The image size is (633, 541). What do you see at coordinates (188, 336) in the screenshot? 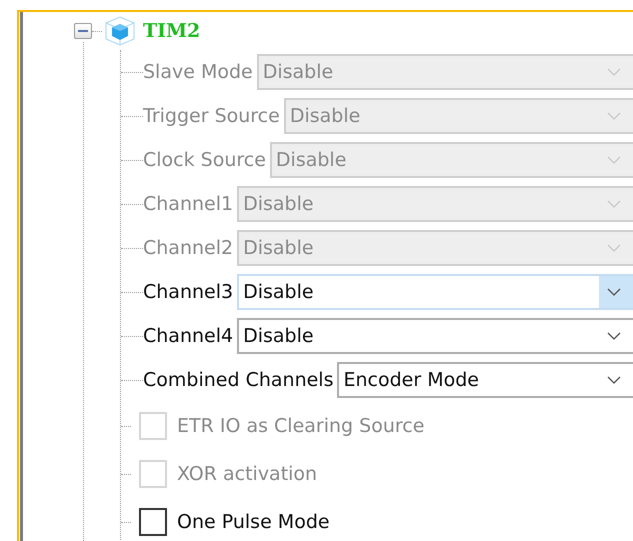
I see `field-label: Channel4` at bounding box center [188, 336].